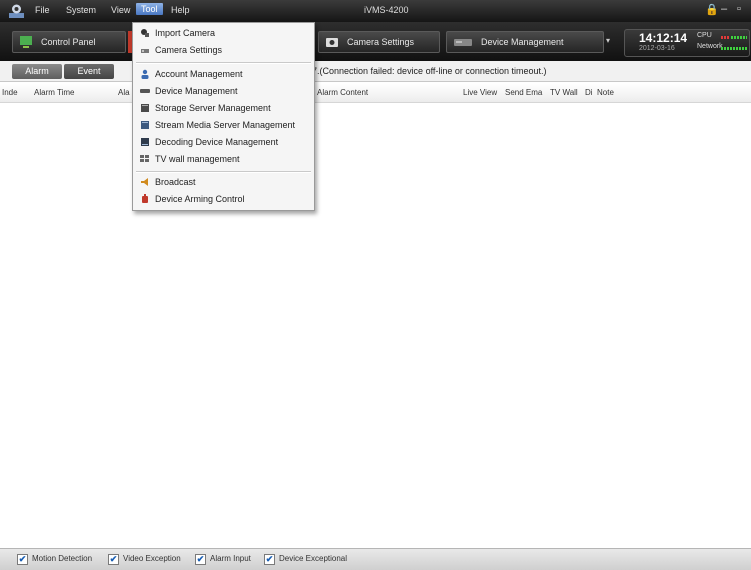 The height and width of the screenshot is (570, 751). What do you see at coordinates (120, 10) in the screenshot?
I see `menu-view: View` at bounding box center [120, 10].